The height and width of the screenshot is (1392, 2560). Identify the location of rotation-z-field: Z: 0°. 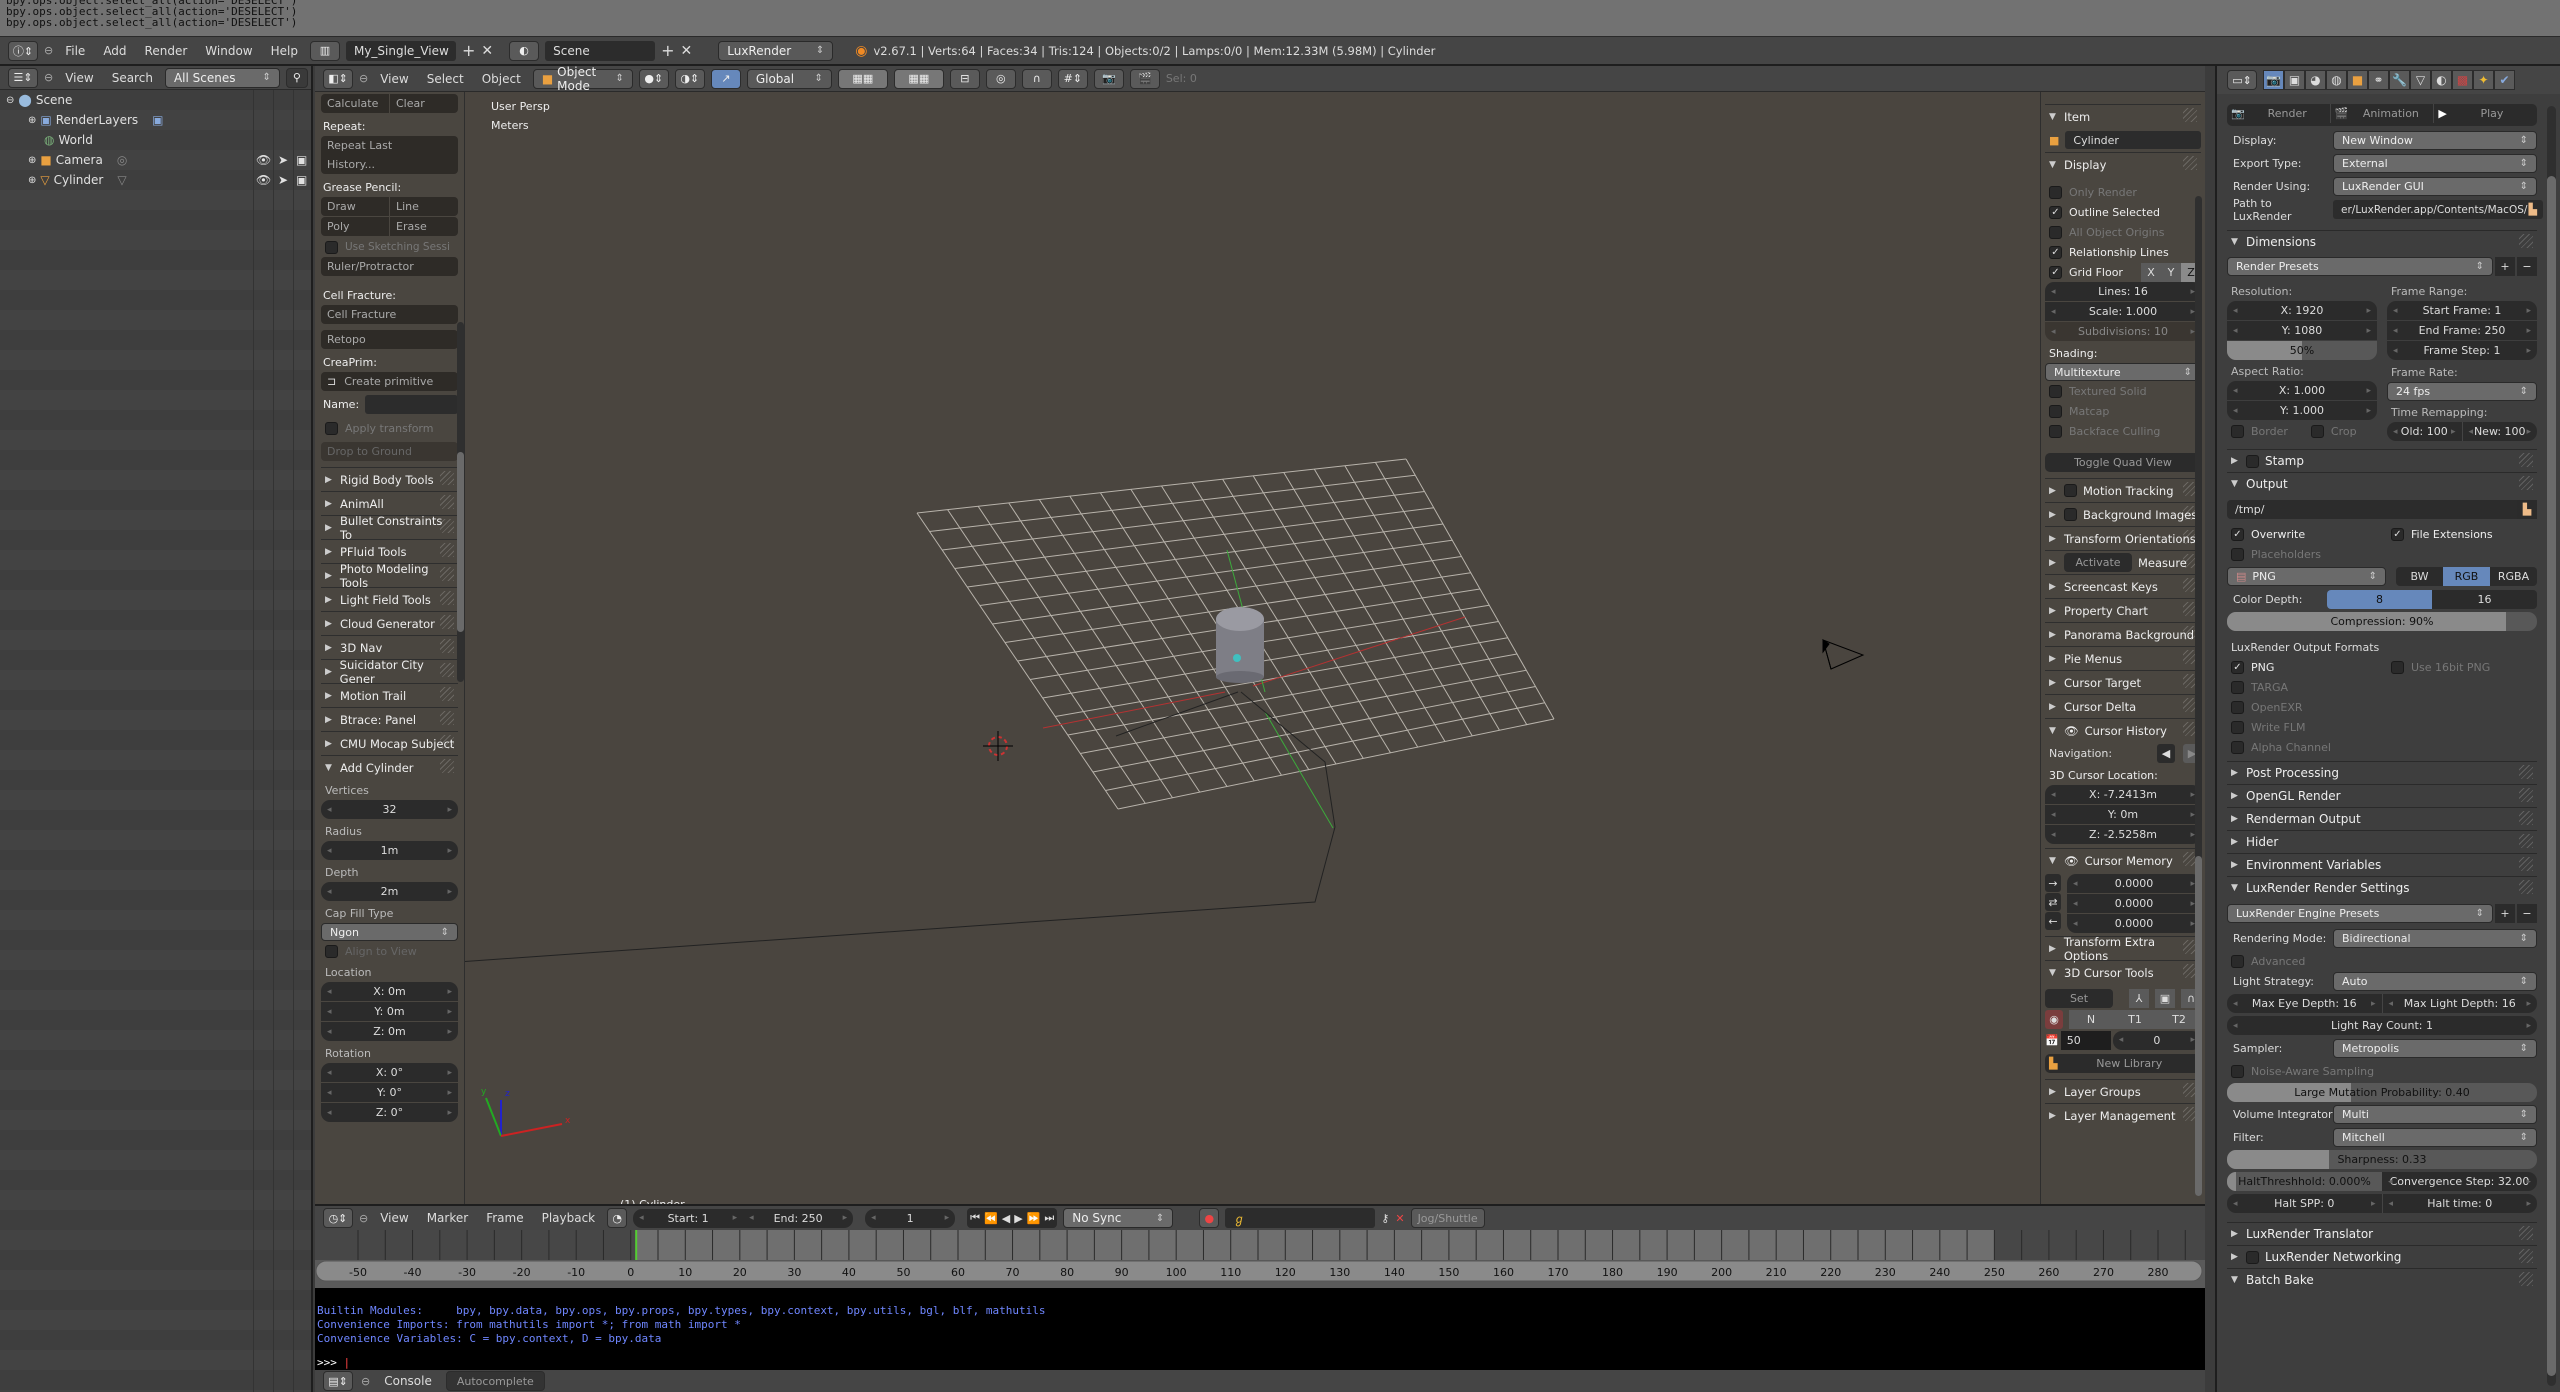
(389, 1112).